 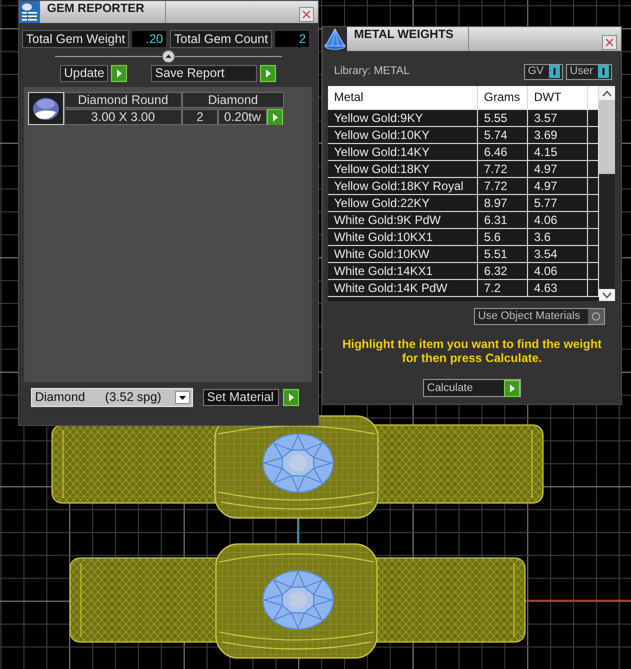 I want to click on table-row: White Gold:10KW 5.51 3.54, so click(x=463, y=253).